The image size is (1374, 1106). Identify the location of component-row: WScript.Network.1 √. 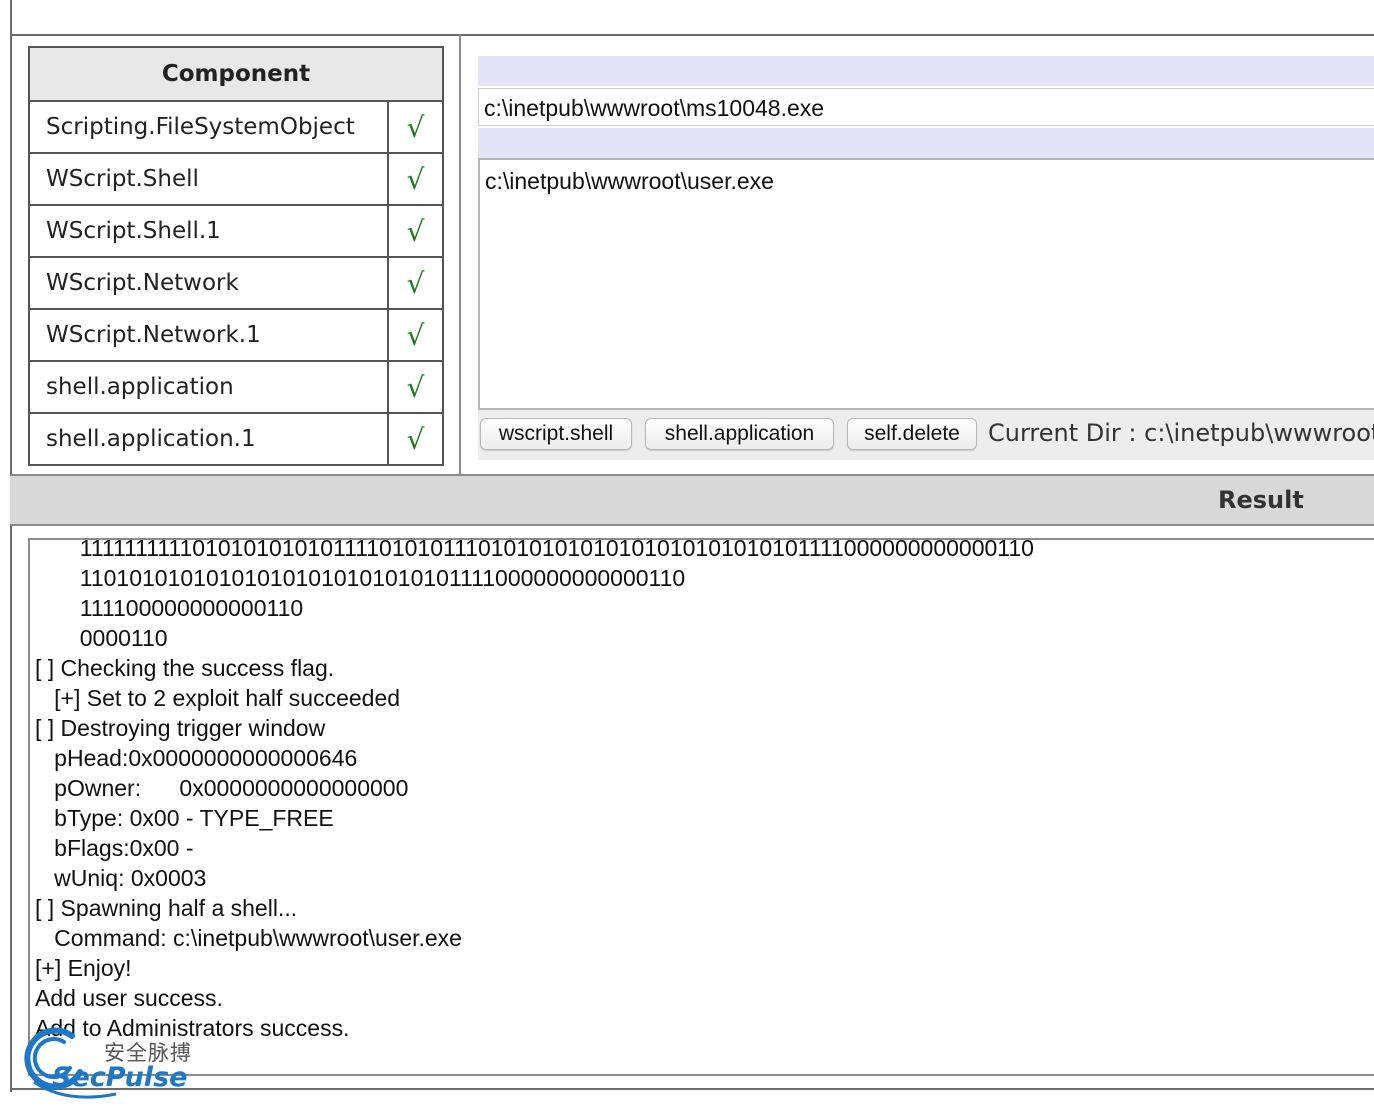
(236, 335).